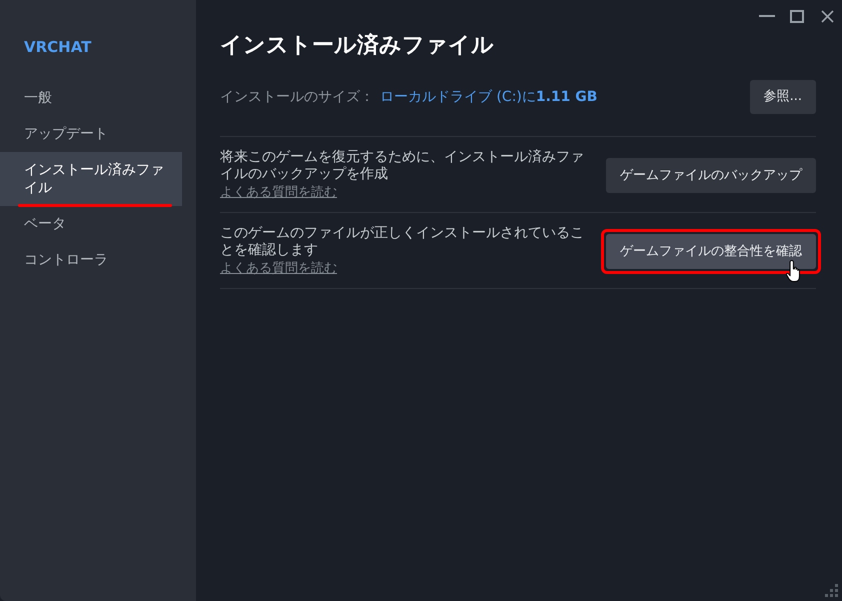  What do you see at coordinates (402, 166) in the screenshot?
I see `action-description: 将来このゲームを復元するために、インストール済みファイルのバックアップを作成` at bounding box center [402, 166].